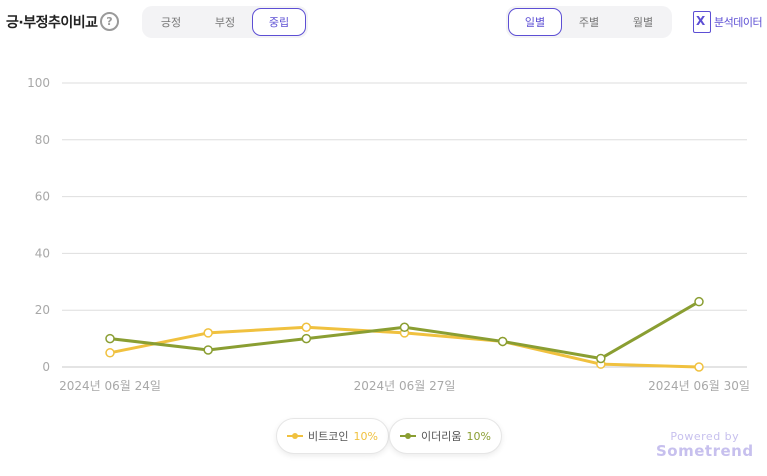 This screenshot has width=767, height=476. I want to click on legend-pct-bitcoin: 10%, so click(365, 436).